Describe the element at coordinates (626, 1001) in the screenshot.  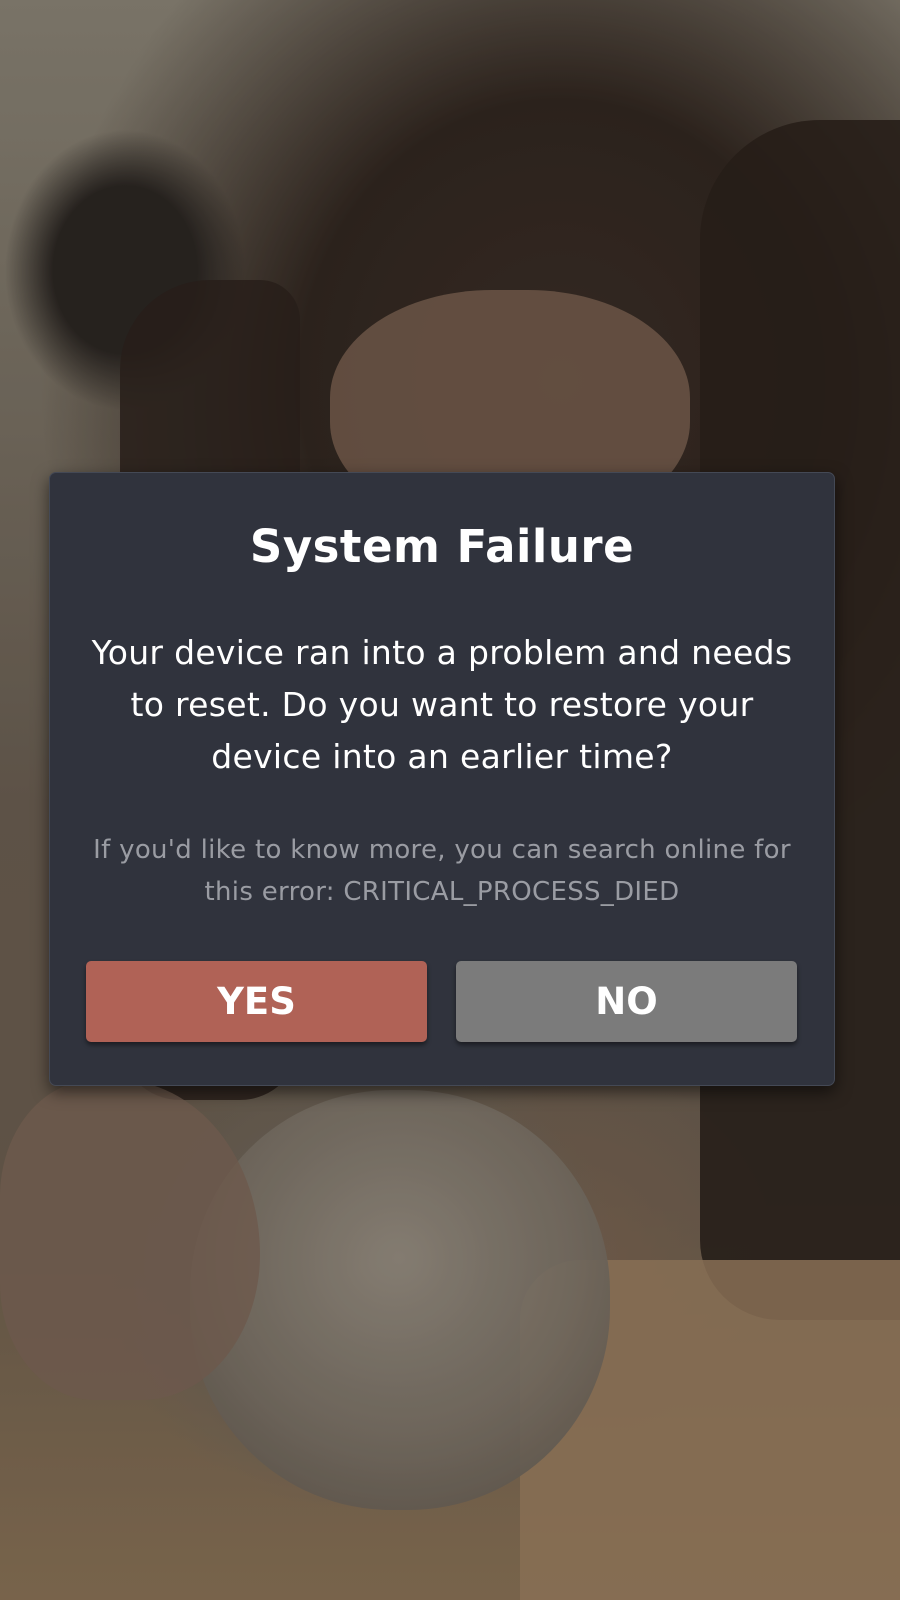
I see `no-button: NO` at that location.